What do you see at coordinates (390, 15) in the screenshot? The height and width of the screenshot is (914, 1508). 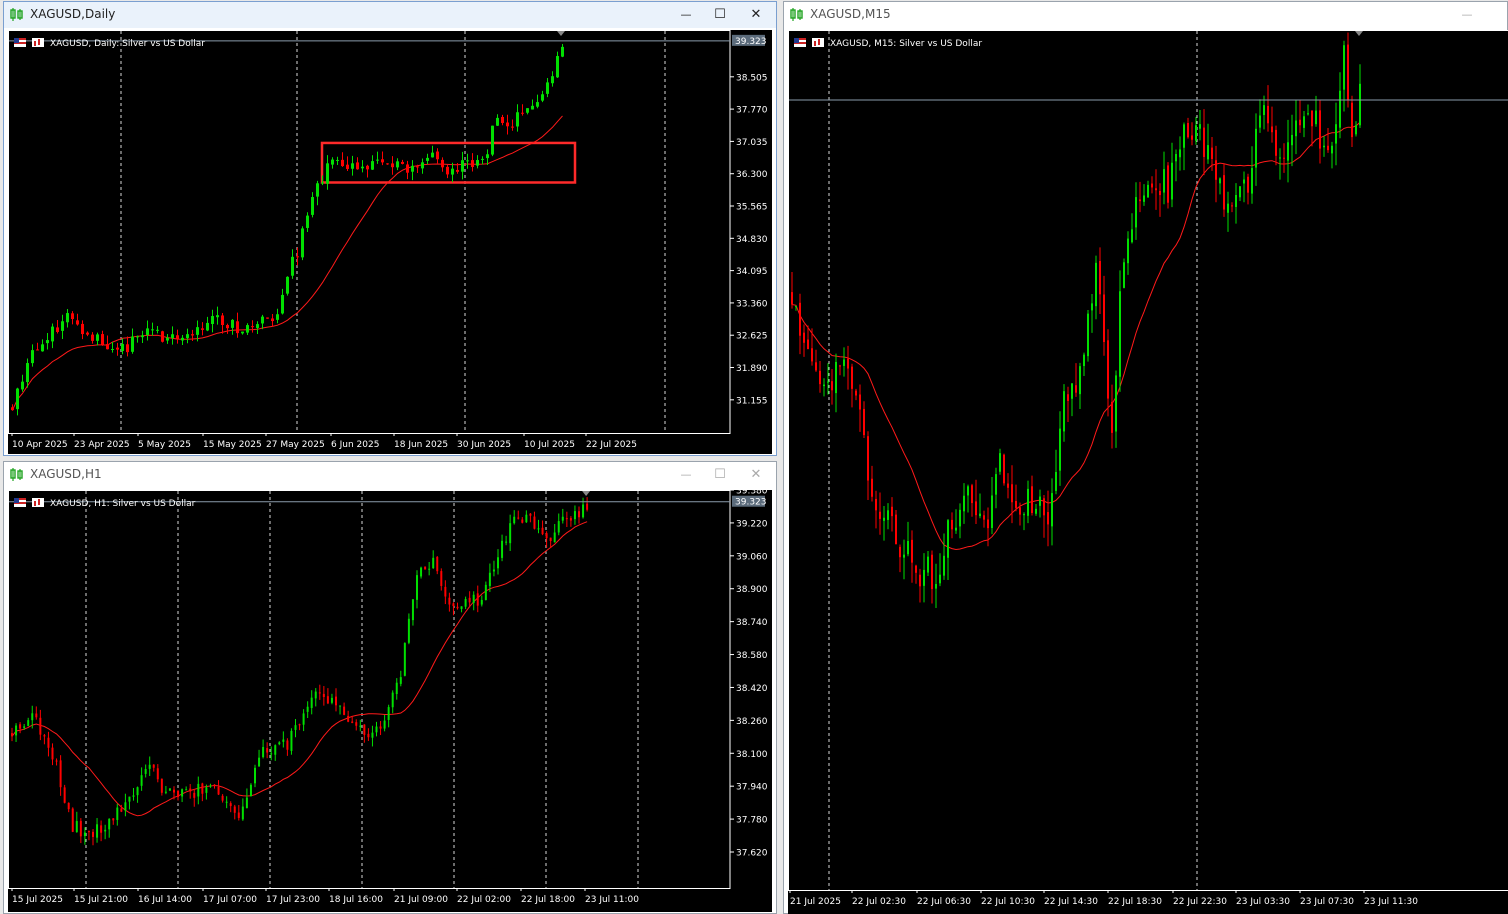 I see `daily-title-bar: XAGUSD,Daily — ☐ ✕` at bounding box center [390, 15].